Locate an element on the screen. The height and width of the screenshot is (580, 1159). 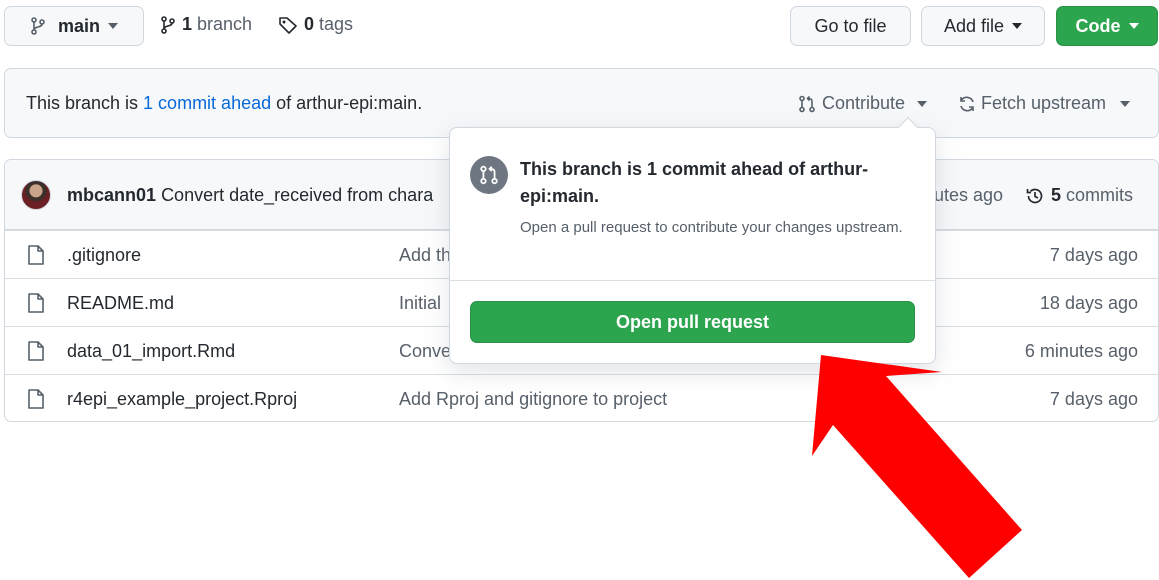
file-age: 18 days ago is located at coordinates (1088, 303).